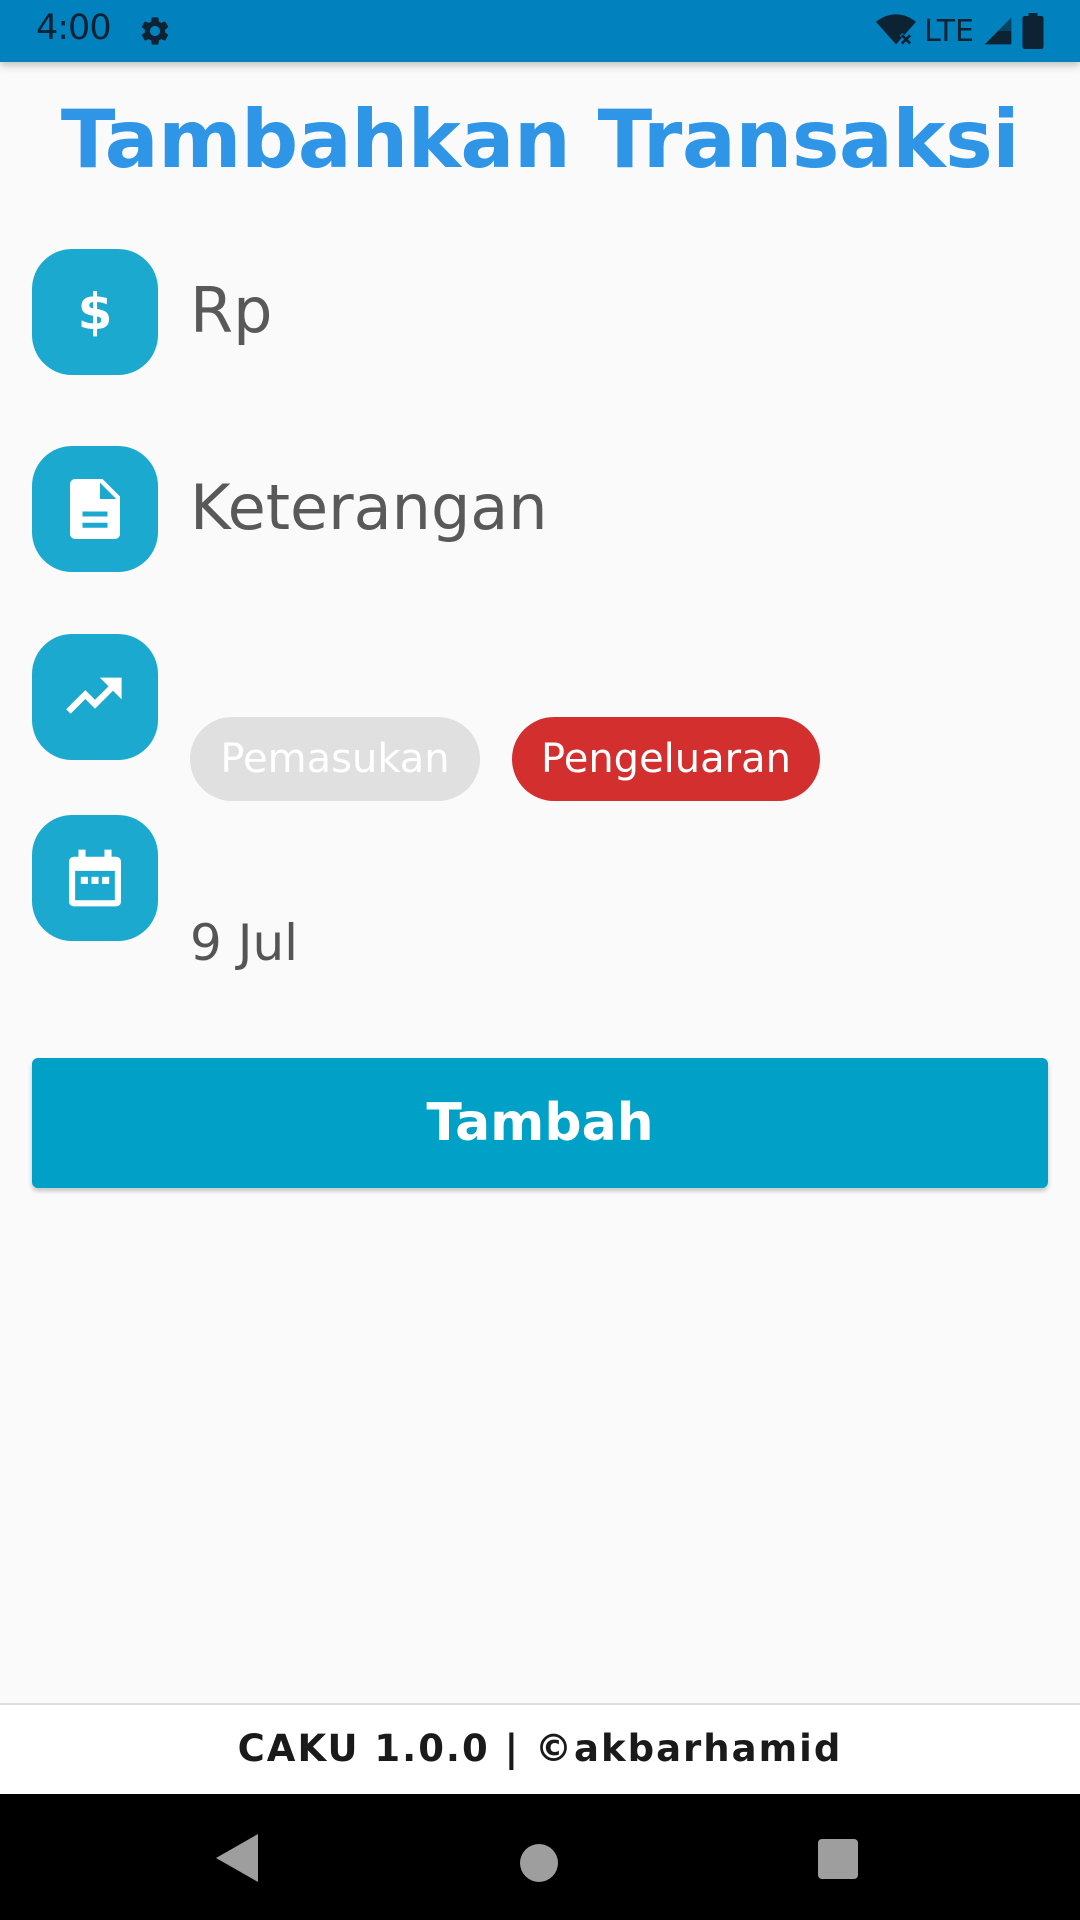 The image size is (1080, 1920). I want to click on battery-icon, so click(1033, 31).